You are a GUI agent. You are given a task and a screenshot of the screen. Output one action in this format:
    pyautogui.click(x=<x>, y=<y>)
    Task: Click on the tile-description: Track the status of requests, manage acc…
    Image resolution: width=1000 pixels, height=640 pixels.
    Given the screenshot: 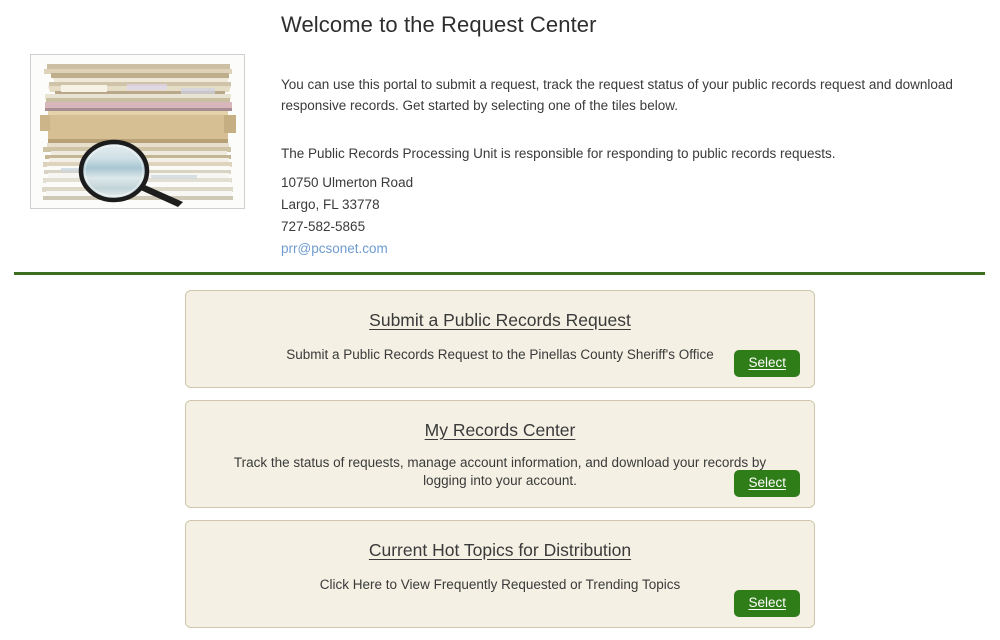 What is the action you would take?
    pyautogui.click(x=500, y=471)
    